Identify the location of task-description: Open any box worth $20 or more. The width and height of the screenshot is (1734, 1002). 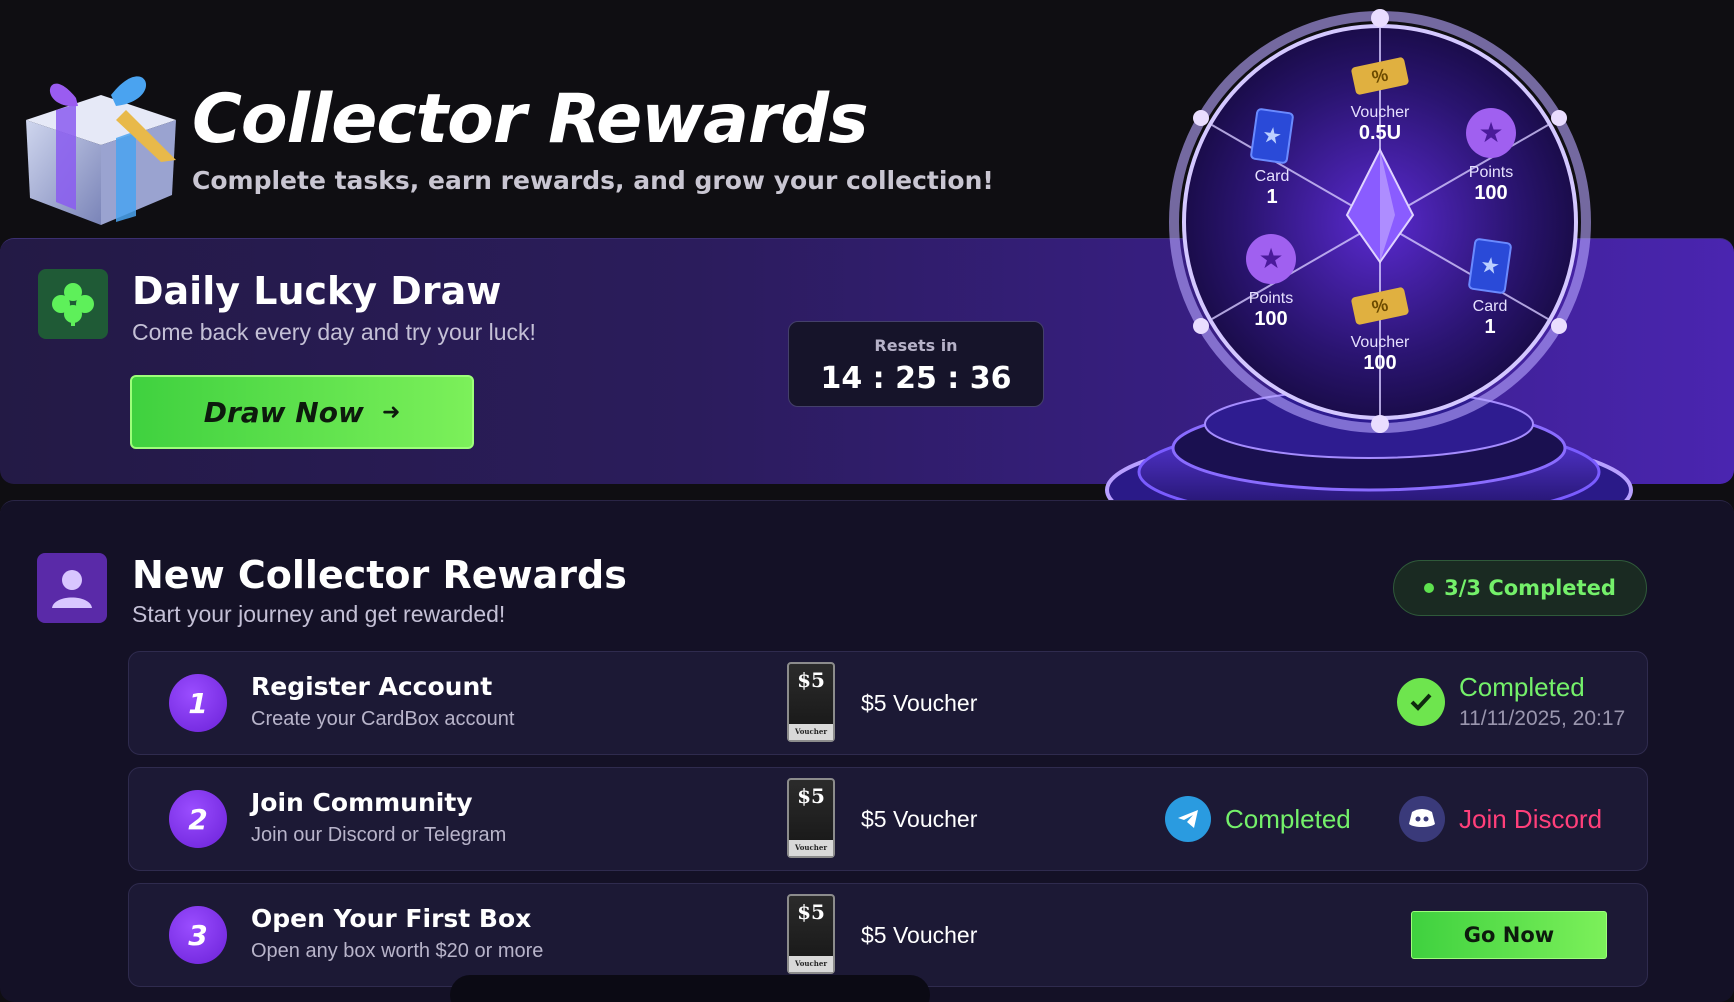
(397, 951).